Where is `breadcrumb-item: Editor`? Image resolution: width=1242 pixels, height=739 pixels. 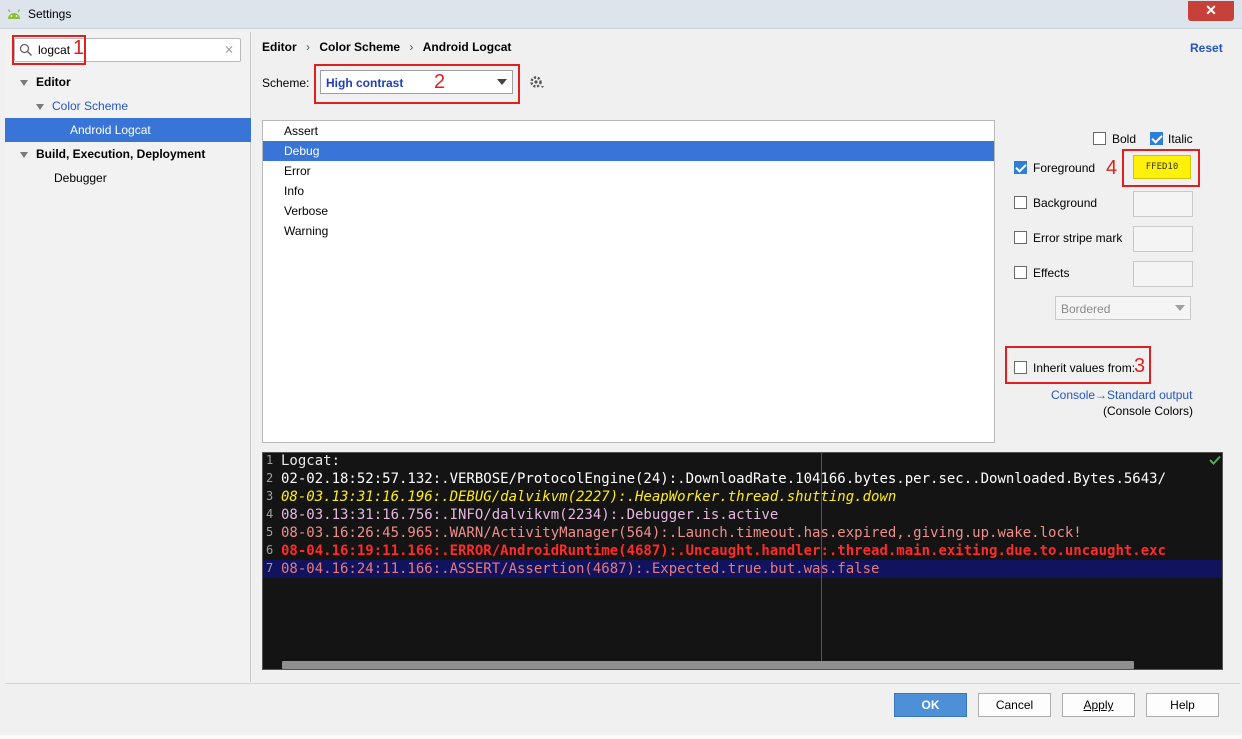 breadcrumb-item: Editor is located at coordinates (279, 47).